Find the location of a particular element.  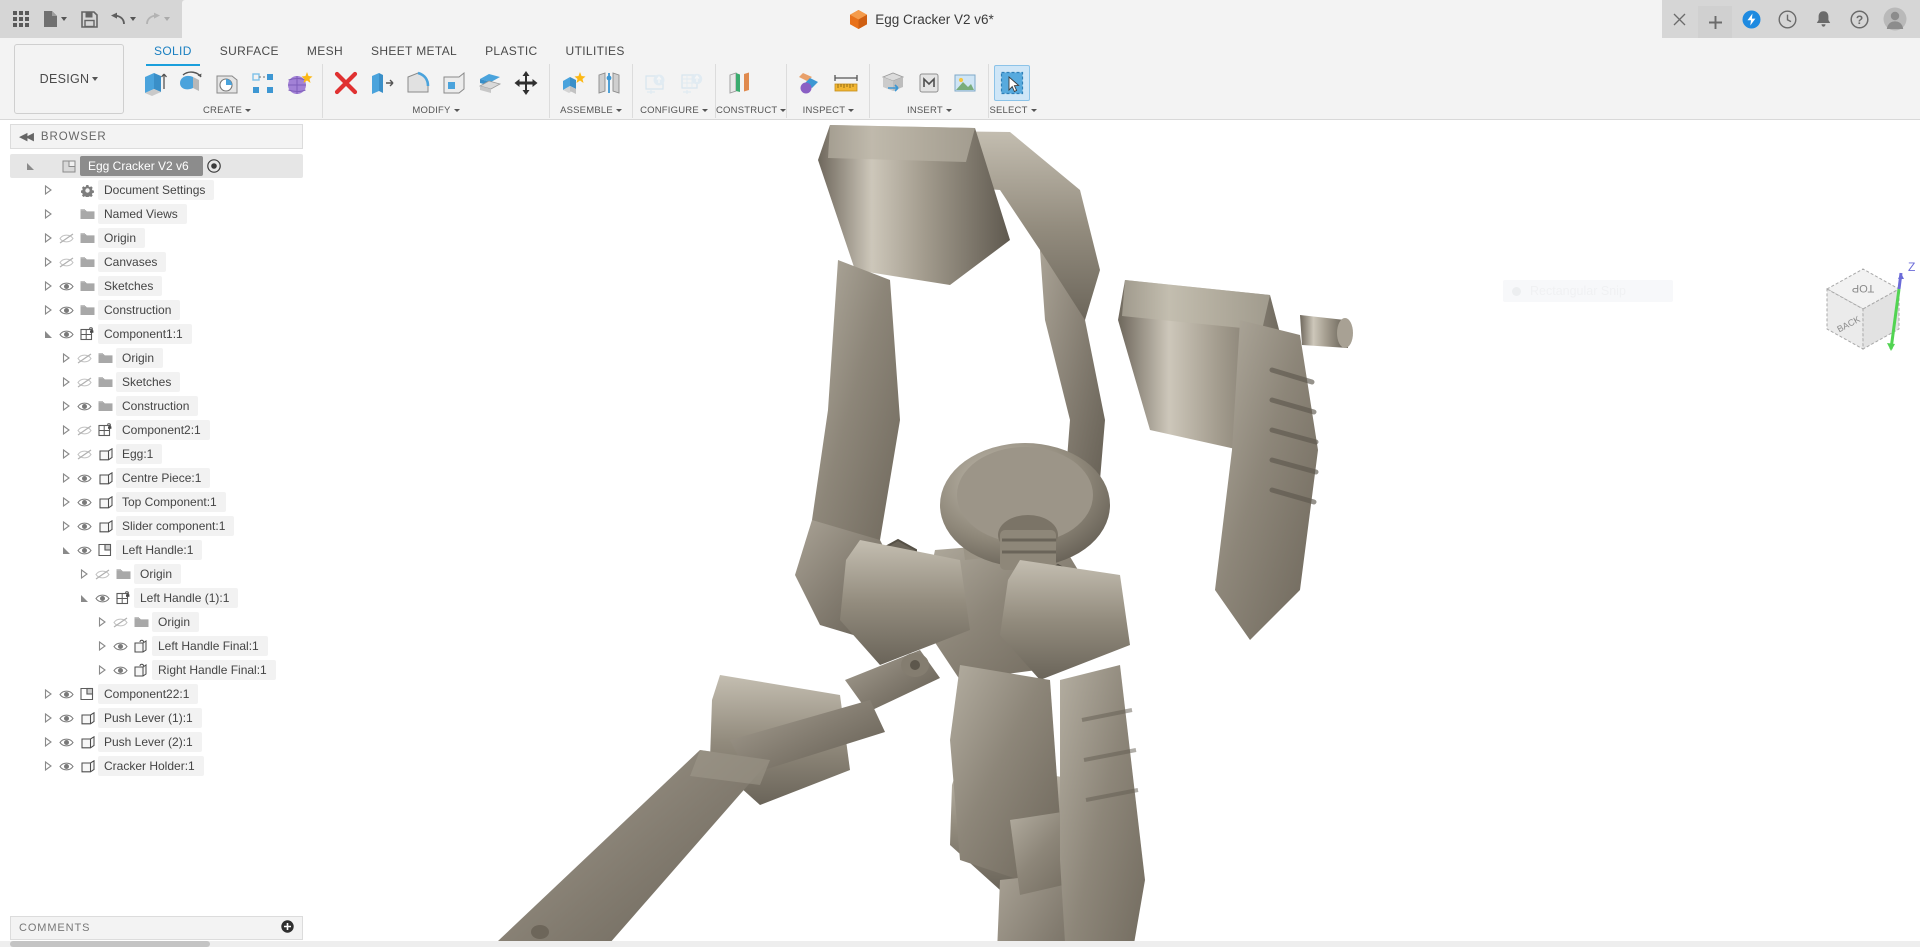

shell-tool is located at coordinates (454, 83).